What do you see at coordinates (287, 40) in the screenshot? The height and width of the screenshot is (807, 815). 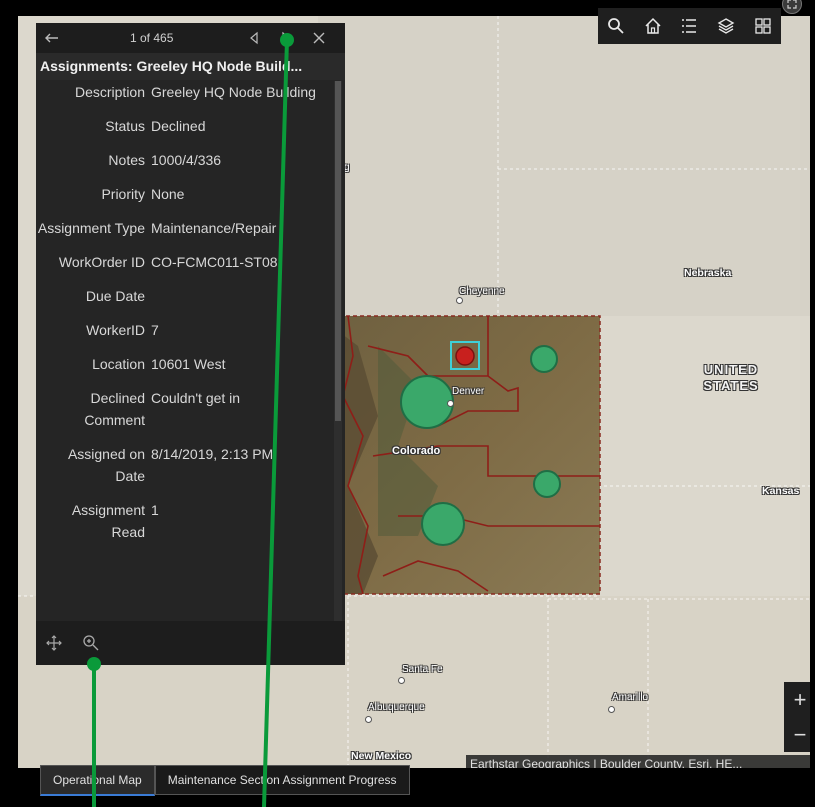 I see `annotation-marker-next` at bounding box center [287, 40].